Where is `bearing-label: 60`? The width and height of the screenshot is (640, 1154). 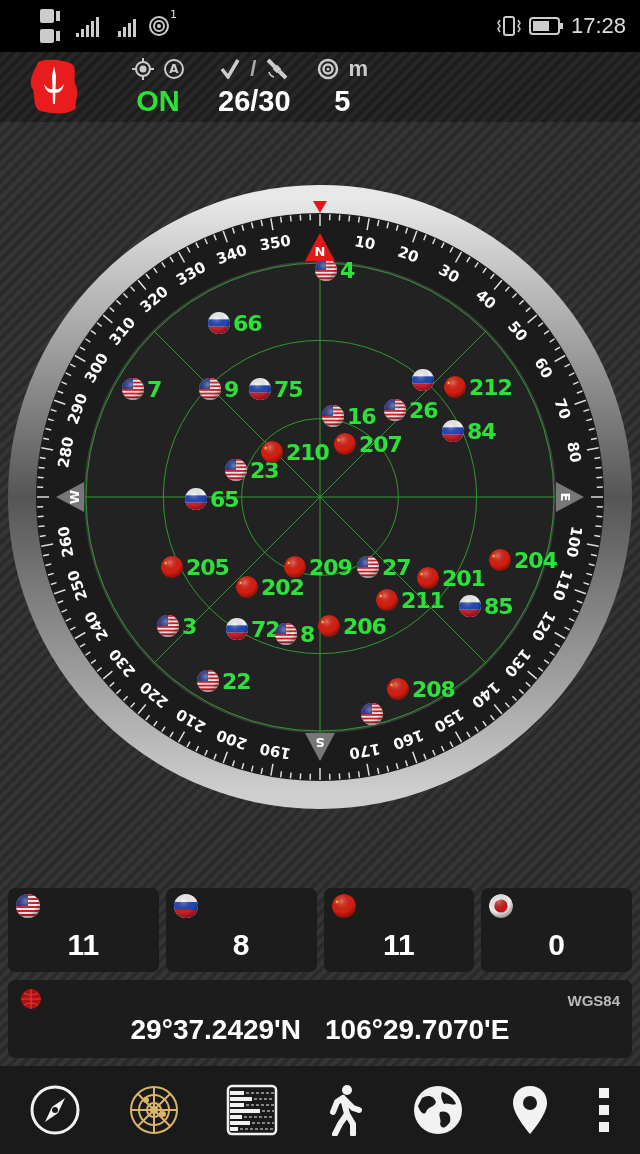
bearing-label: 60 is located at coordinates (543, 368).